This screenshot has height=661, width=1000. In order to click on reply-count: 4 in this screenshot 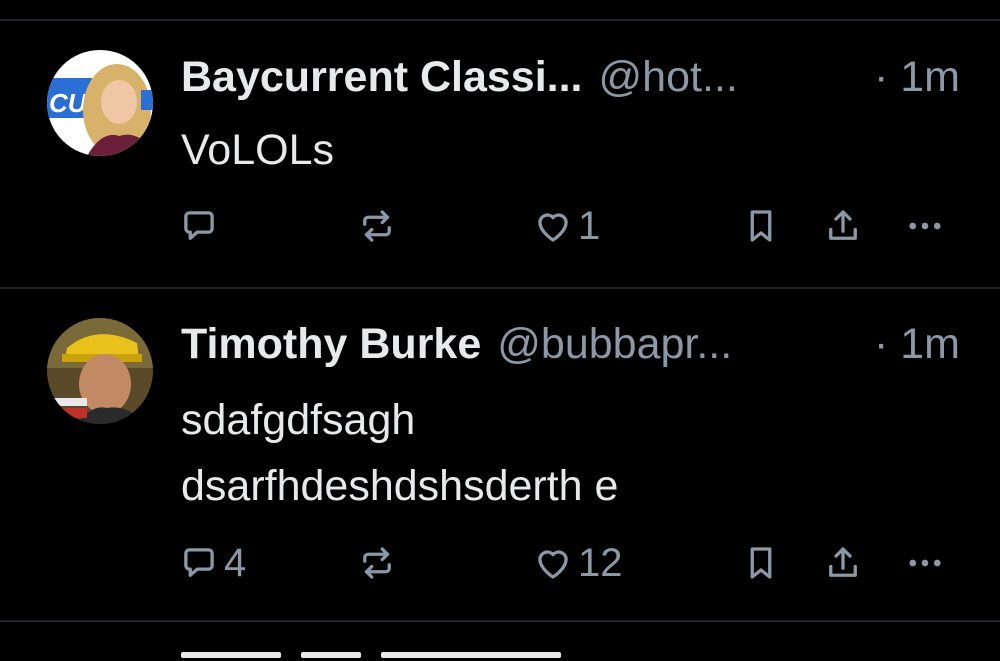, I will do `click(235, 562)`.